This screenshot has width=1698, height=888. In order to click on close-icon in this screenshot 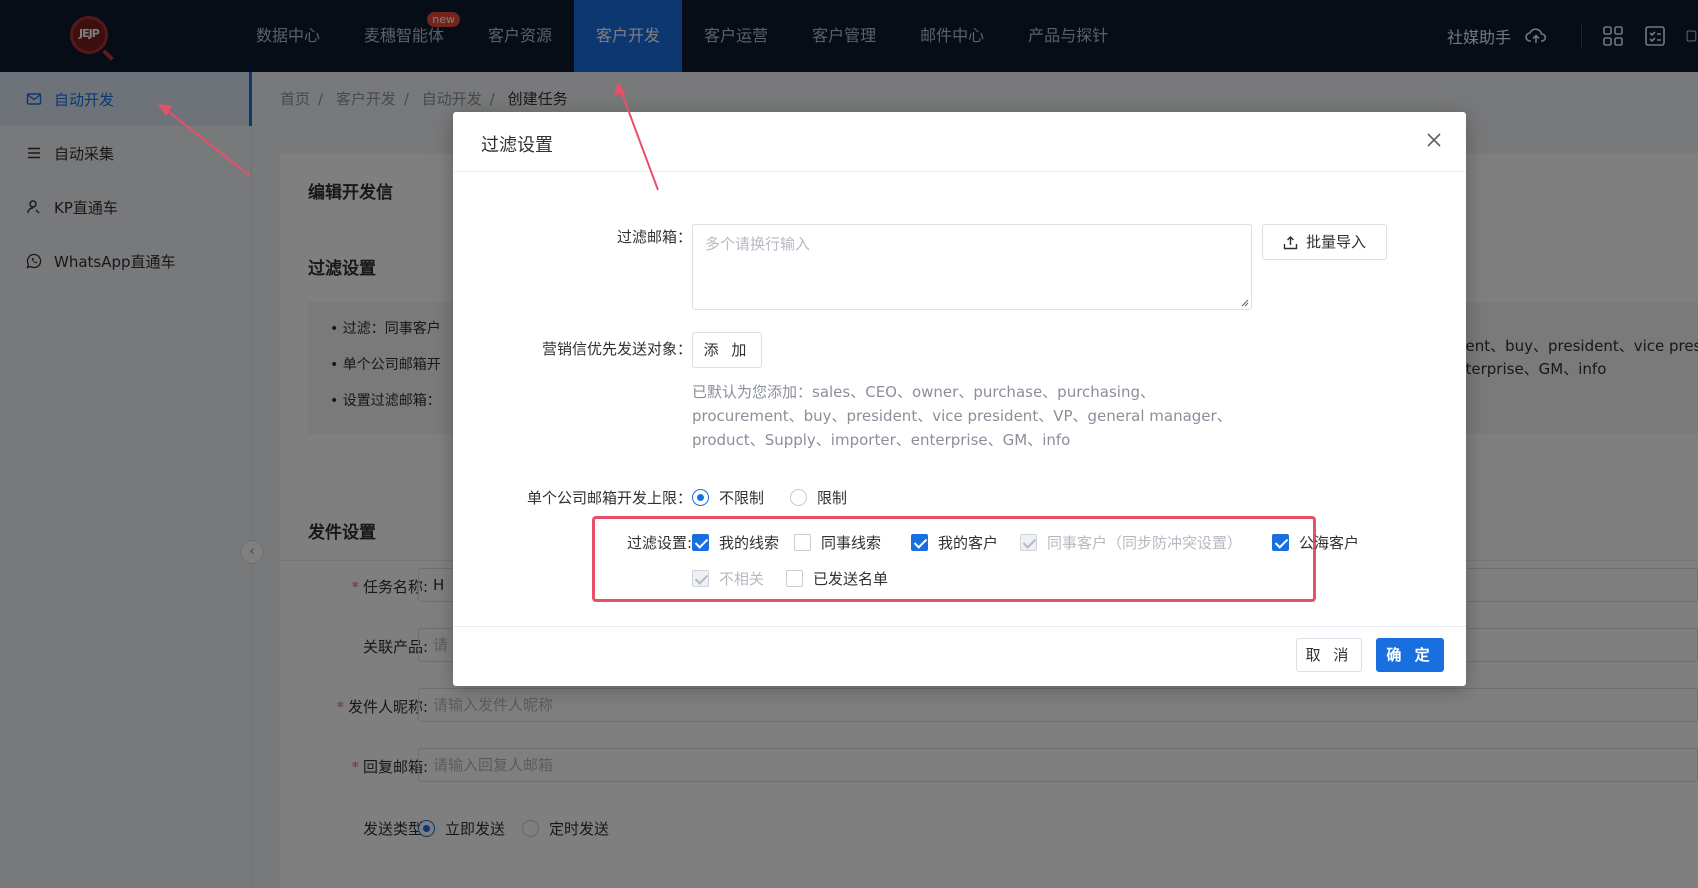, I will do `click(1434, 140)`.